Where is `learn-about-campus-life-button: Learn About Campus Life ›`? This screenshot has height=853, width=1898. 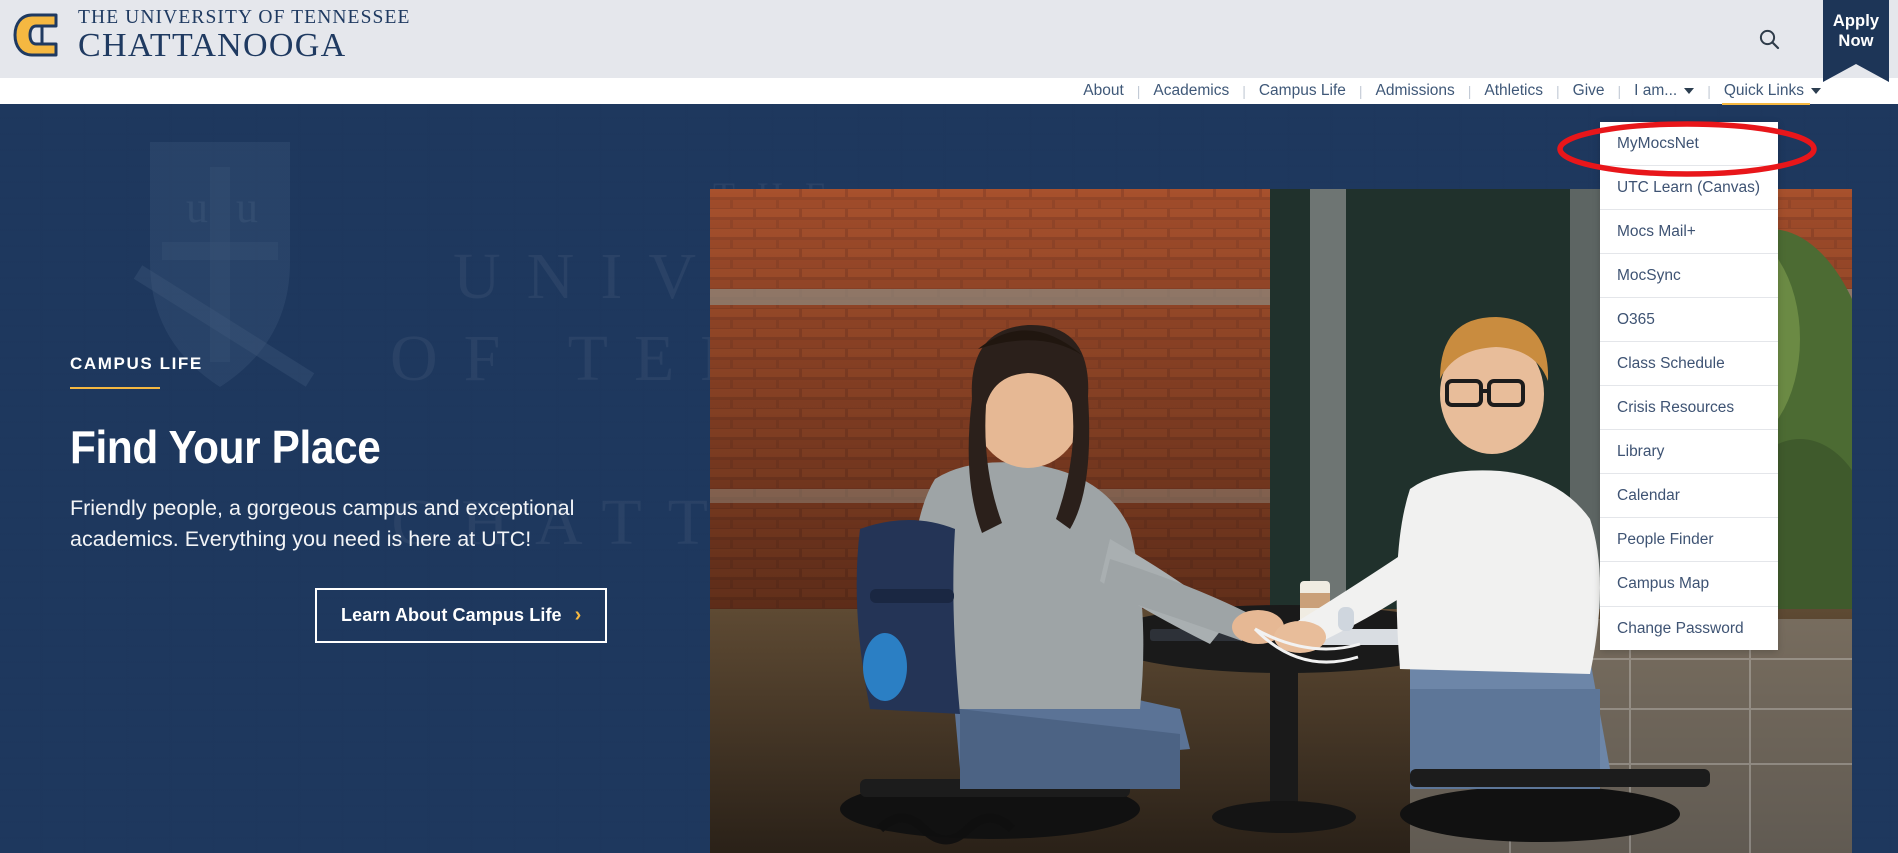
learn-about-campus-life-button: Learn About Campus Life › is located at coordinates (461, 616).